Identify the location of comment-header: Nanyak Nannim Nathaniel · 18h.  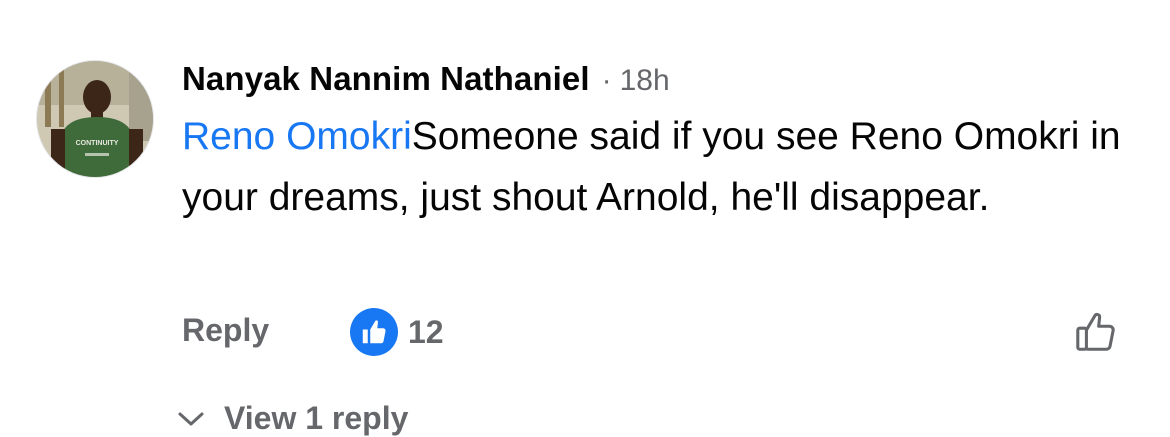
(662, 79).